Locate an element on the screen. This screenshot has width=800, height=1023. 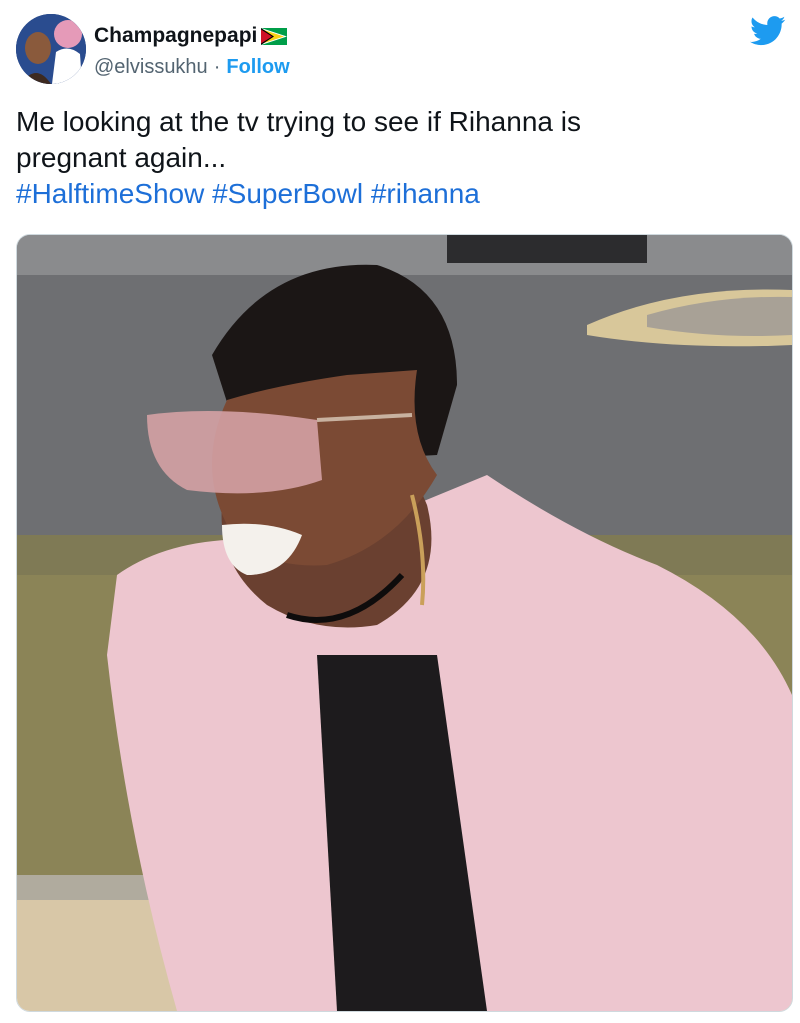
tweet-header: Champagnepapi @elvissukhu · Follow is located at coordinates (401, 51).